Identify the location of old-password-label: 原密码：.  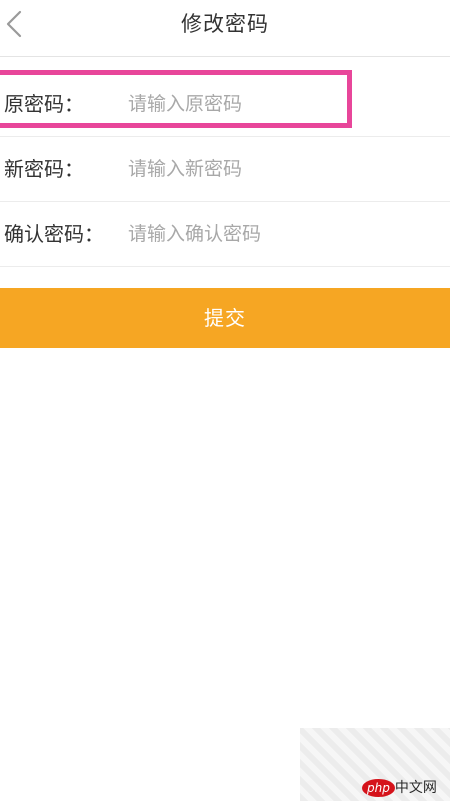
(44, 104).